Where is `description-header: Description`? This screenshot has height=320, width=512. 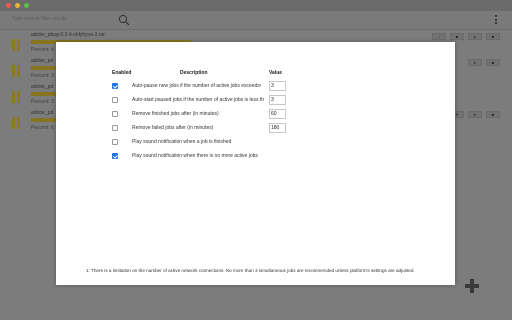
description-header: Description is located at coordinates (194, 73).